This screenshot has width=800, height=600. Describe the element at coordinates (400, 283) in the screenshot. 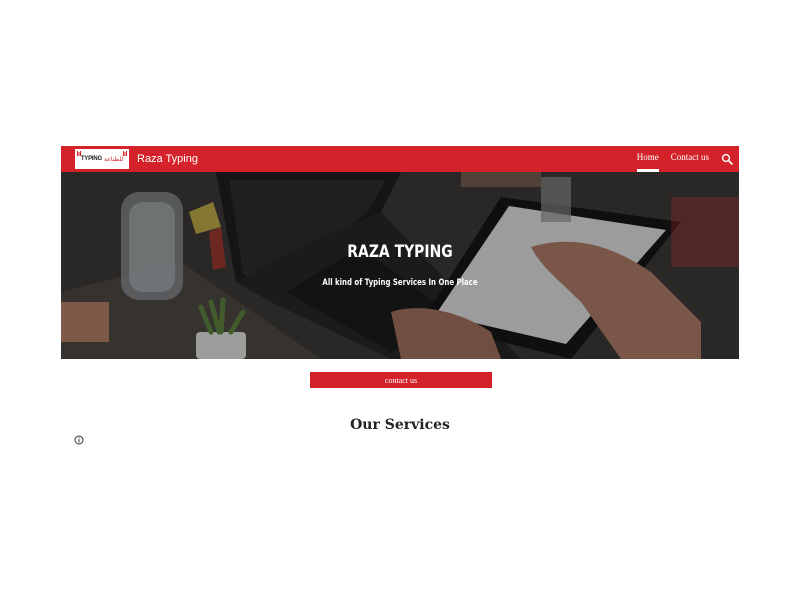

I see `hero-subtitle: All kind of Typing Services In One Place` at that location.